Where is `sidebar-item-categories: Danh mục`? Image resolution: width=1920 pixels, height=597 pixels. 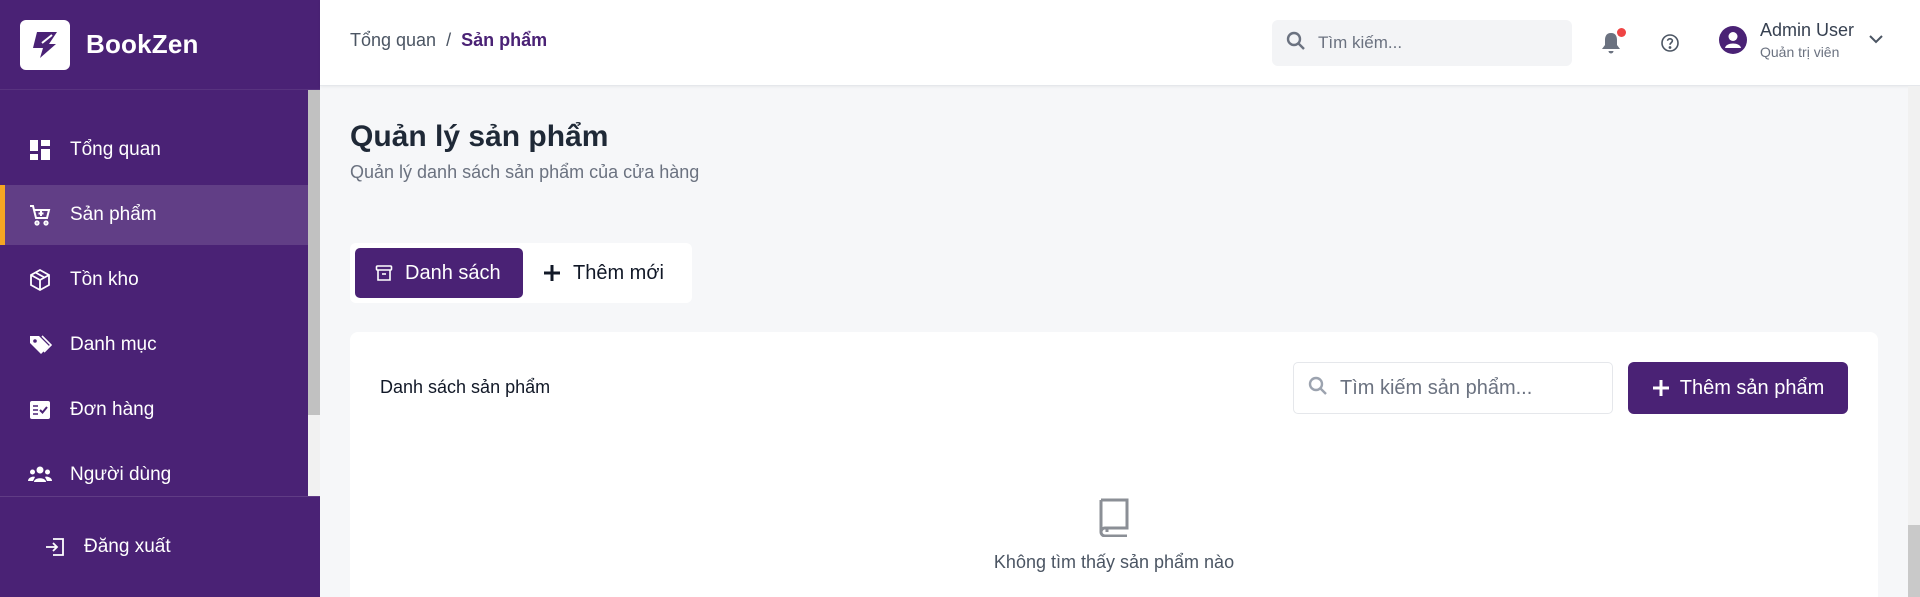 sidebar-item-categories: Danh mục is located at coordinates (154, 345).